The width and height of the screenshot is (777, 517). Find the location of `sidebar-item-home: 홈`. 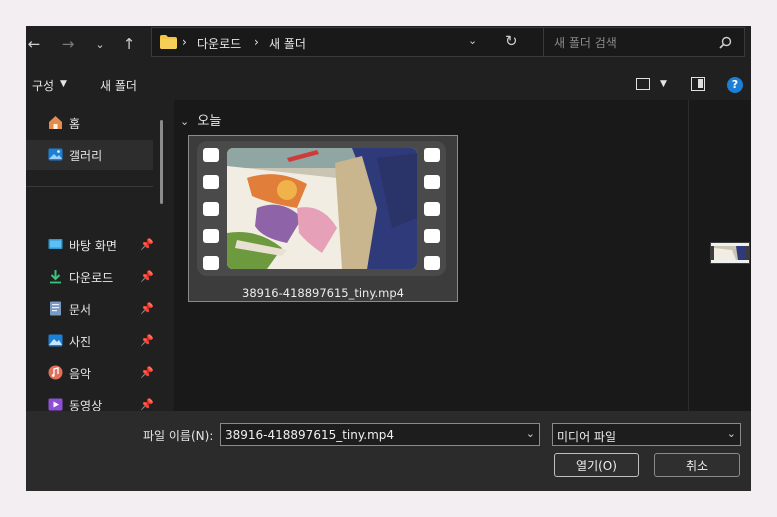

sidebar-item-home: 홈 is located at coordinates (89, 123).